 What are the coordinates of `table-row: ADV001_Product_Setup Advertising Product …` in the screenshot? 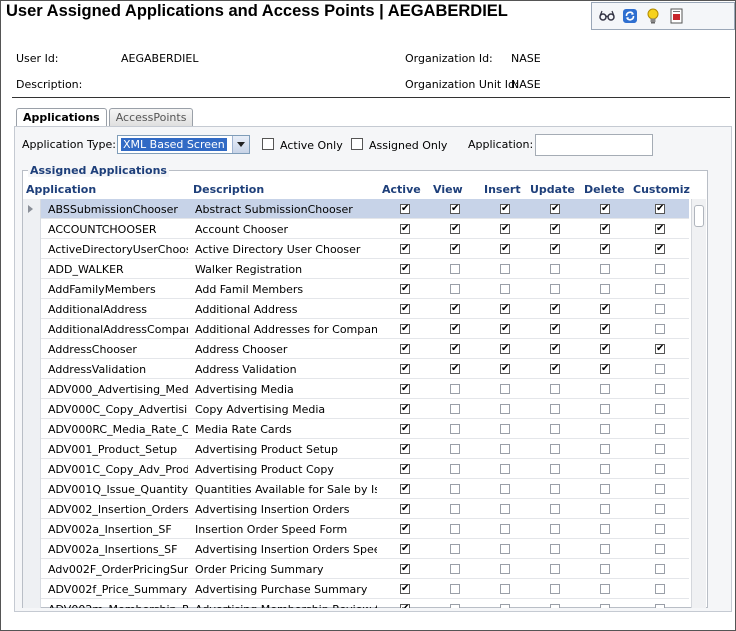 It's located at (356, 449).